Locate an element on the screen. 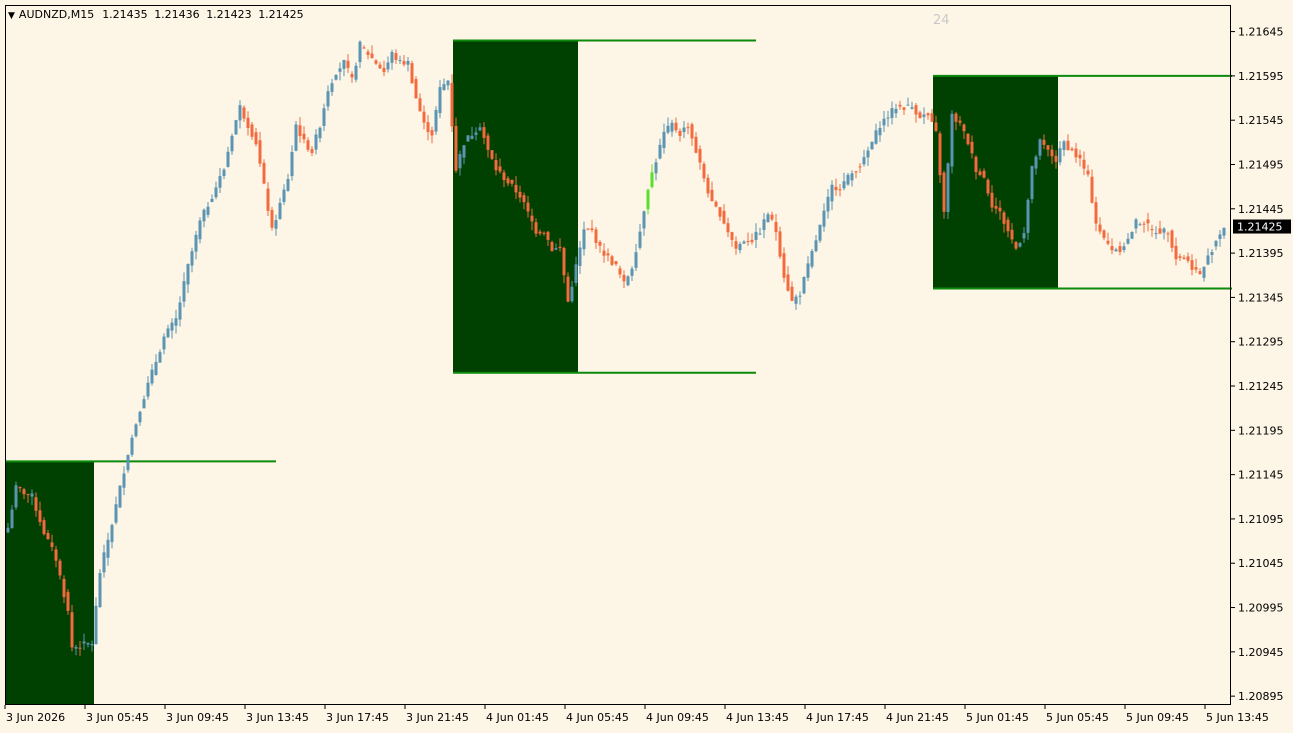  dropdown-triangle-icon: ▼ is located at coordinates (11, 16).